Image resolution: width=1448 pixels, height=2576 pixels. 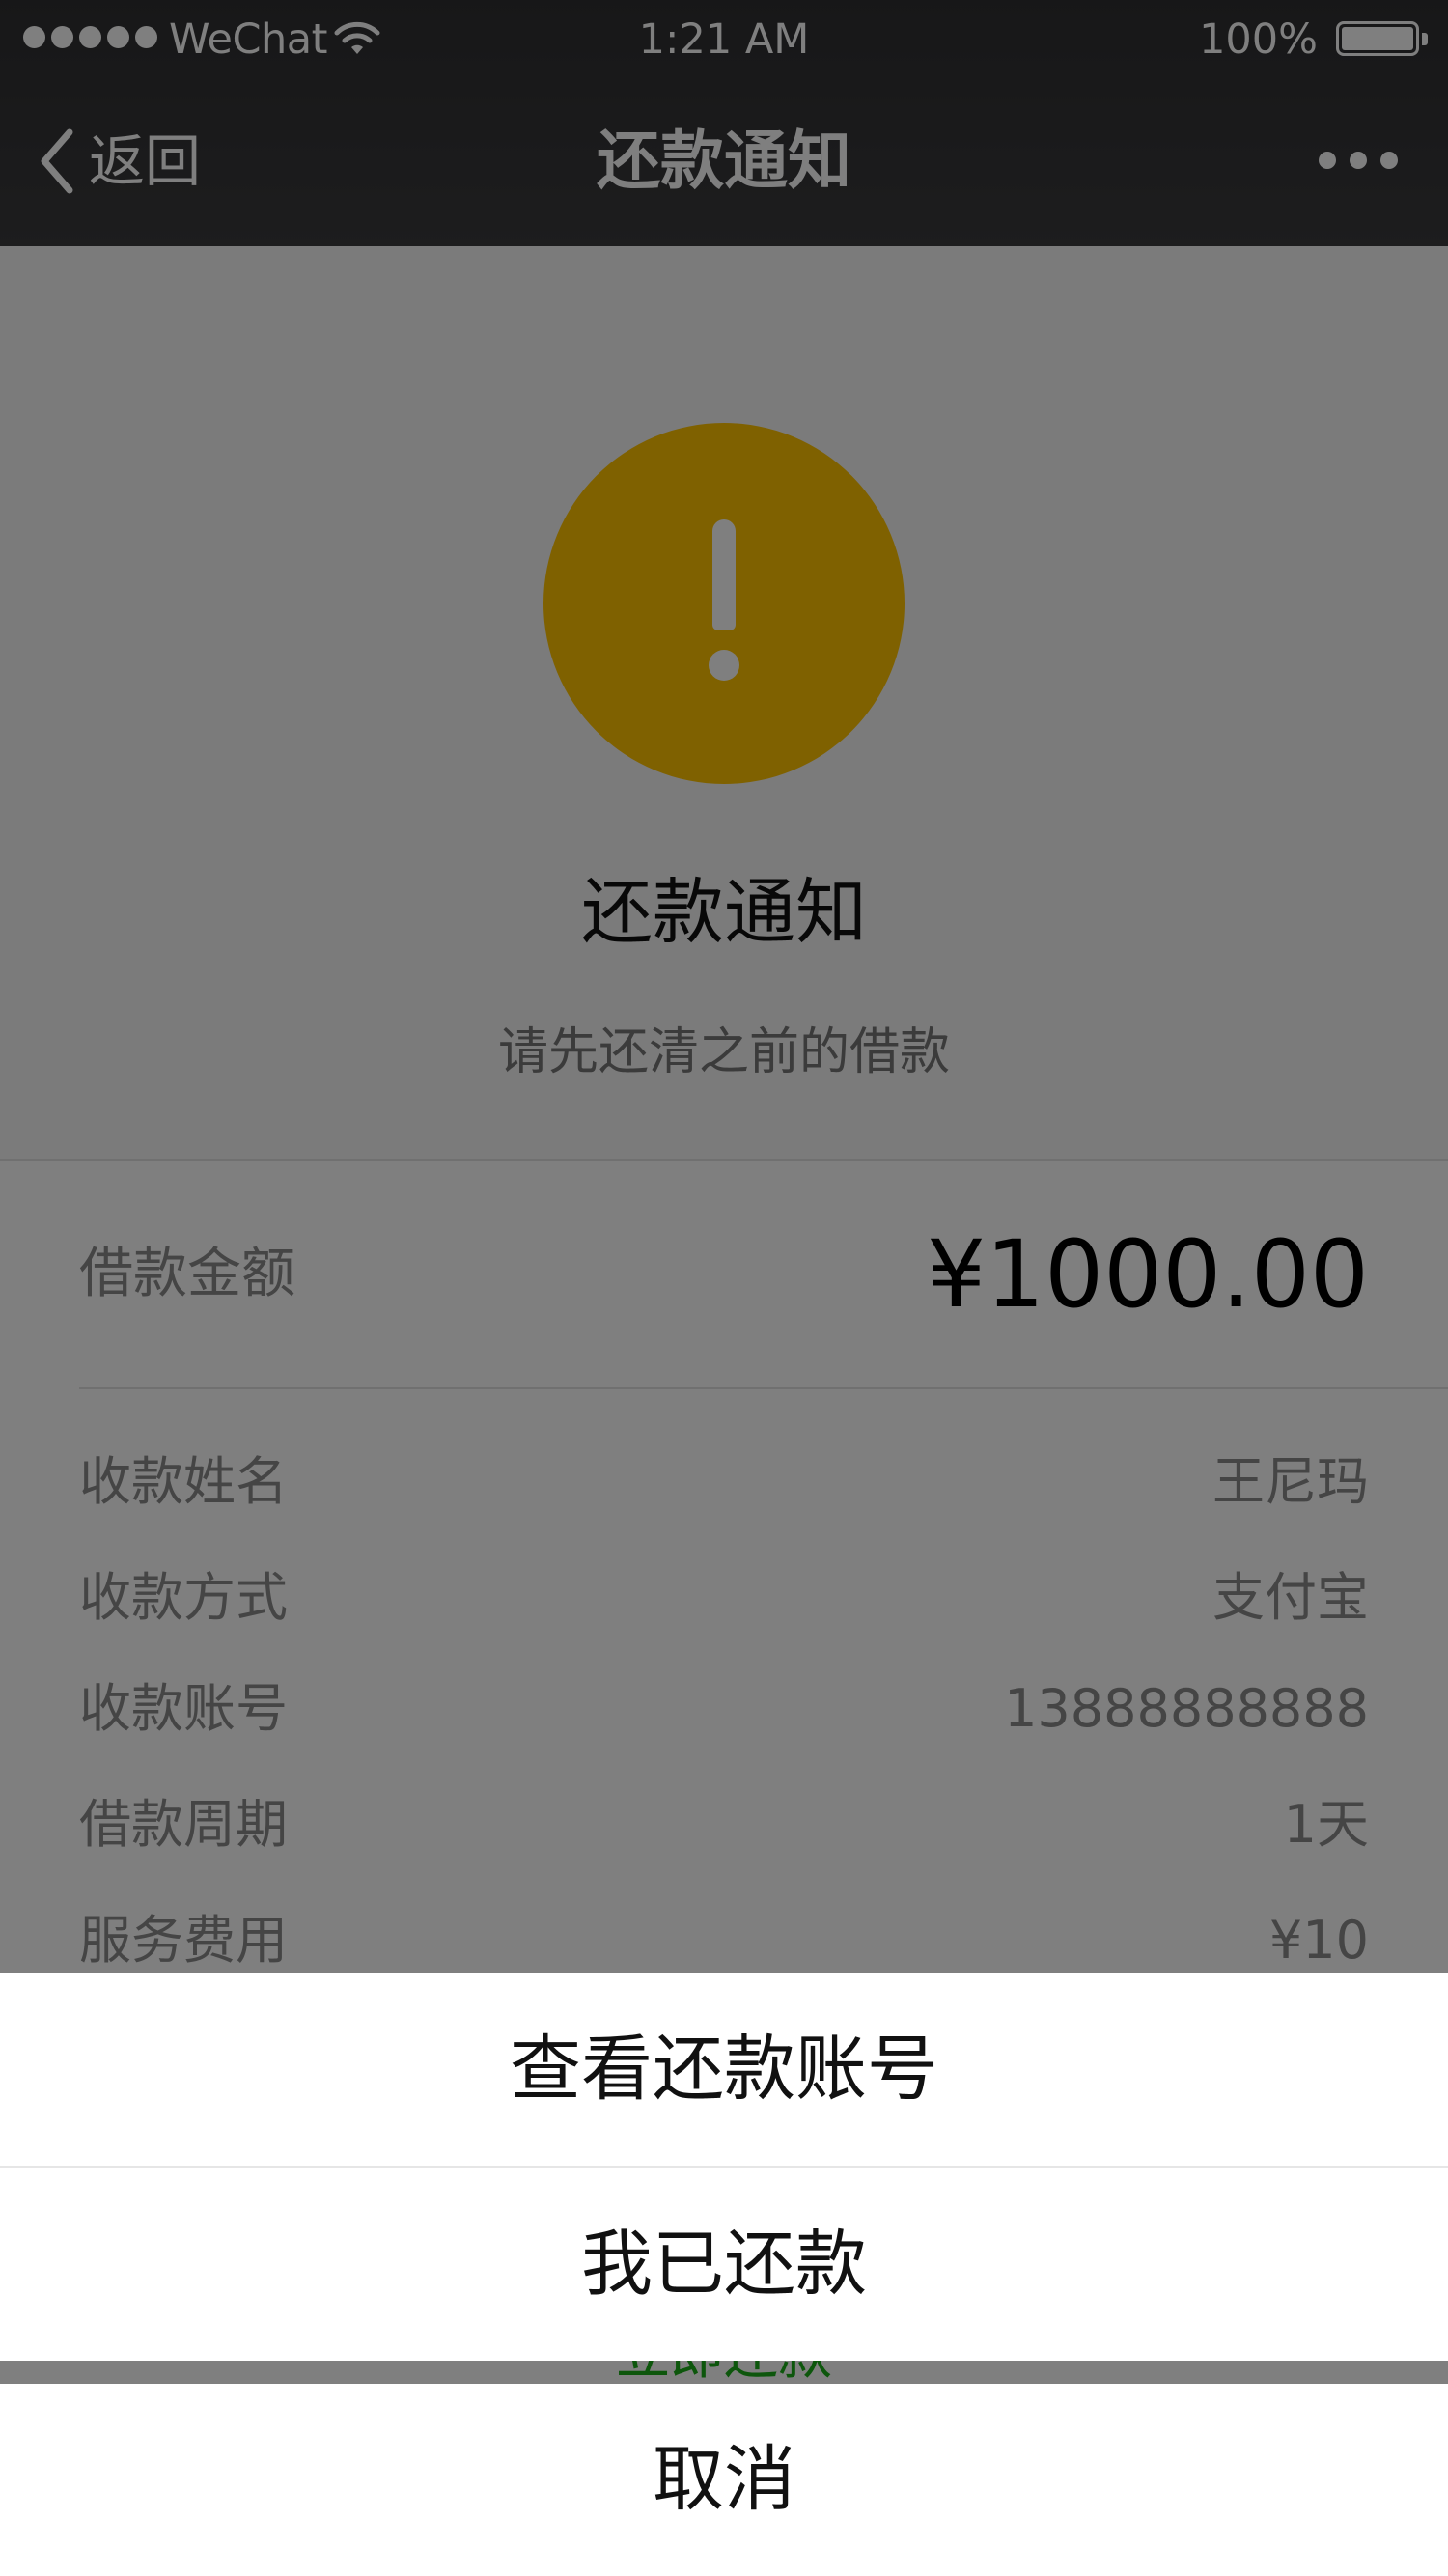 I want to click on view-repayment-account-button: 查看还款账号, so click(x=724, y=2070).